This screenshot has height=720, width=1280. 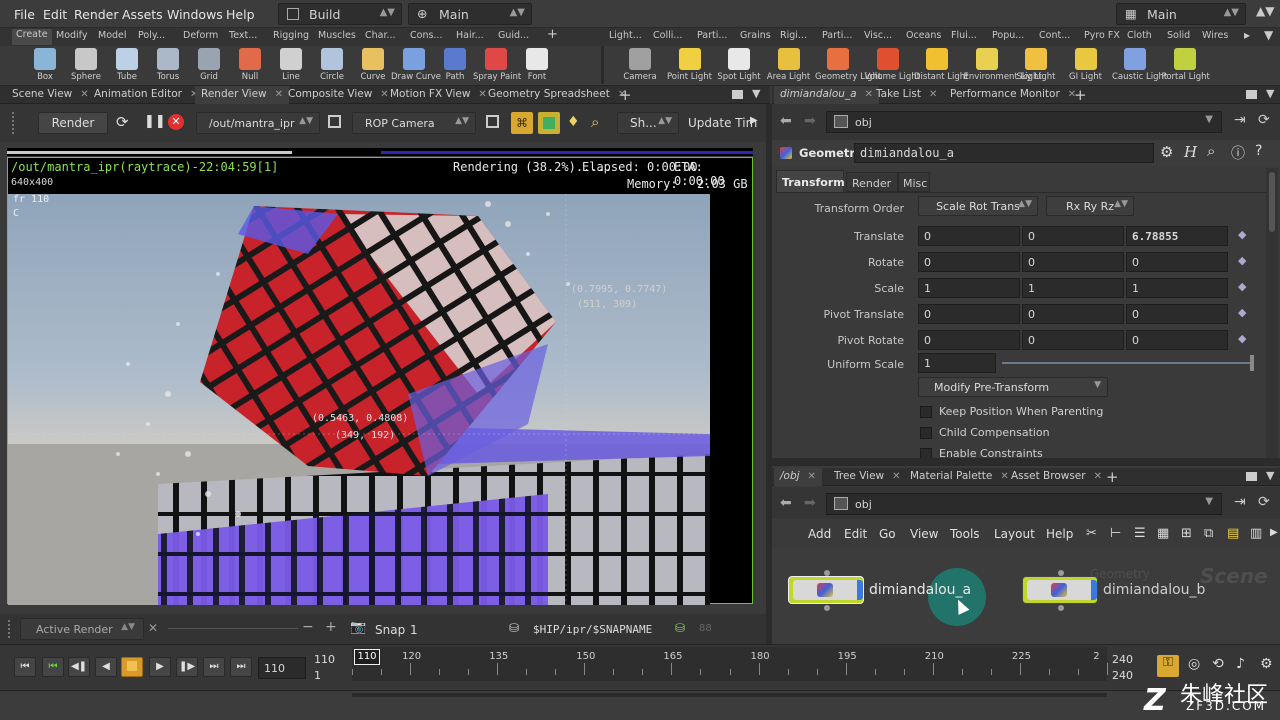 What do you see at coordinates (557, 95) in the screenshot?
I see `tab-geometry-spreadsheet: Geometry Spreadsheet ✕` at bounding box center [557, 95].